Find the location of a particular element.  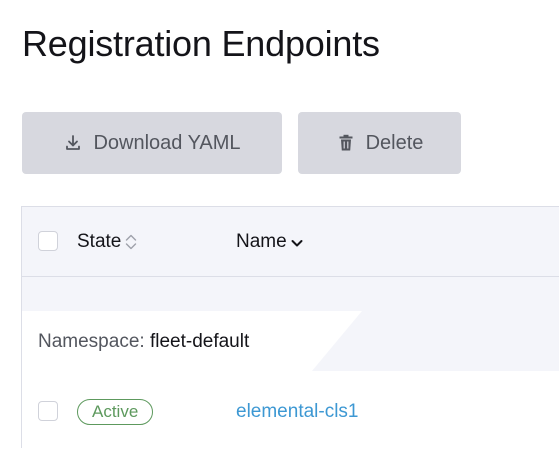

sort-both-icon is located at coordinates (131, 242).